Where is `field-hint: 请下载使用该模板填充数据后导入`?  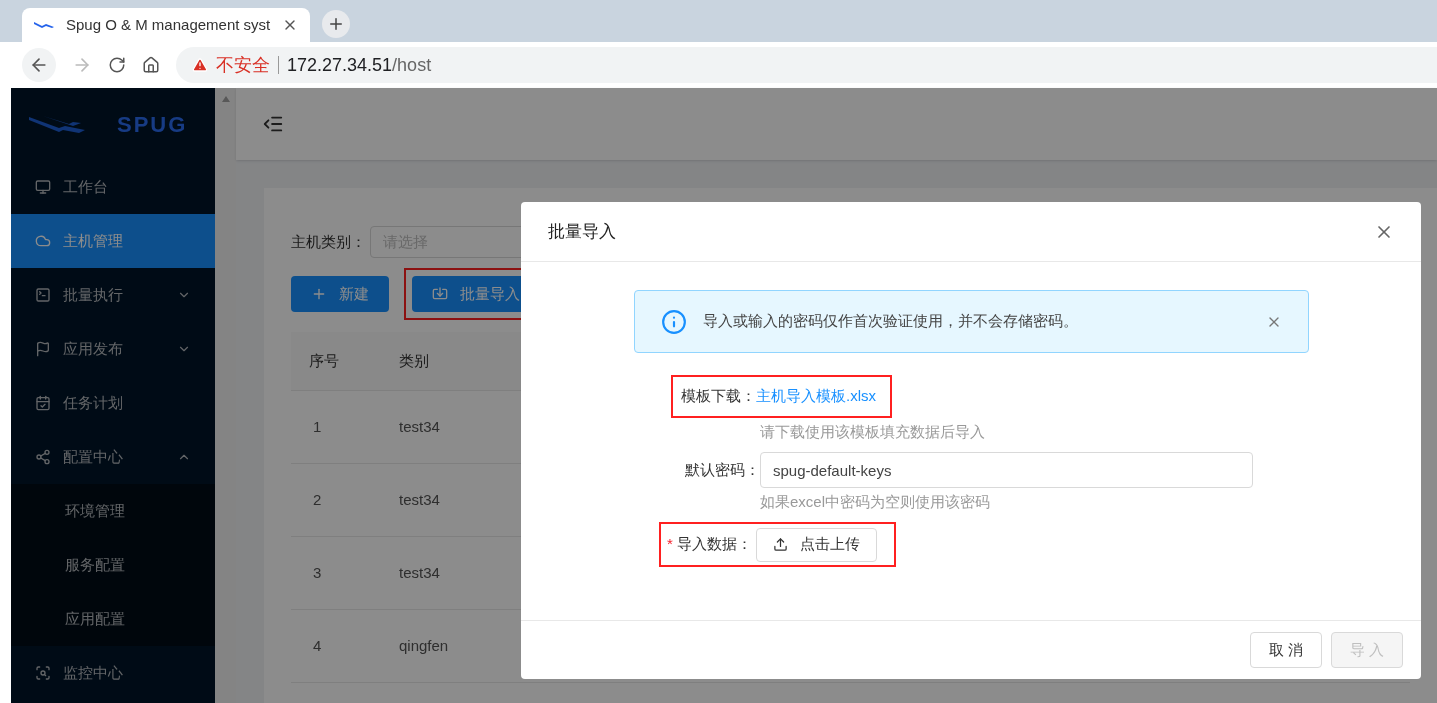 field-hint: 请下载使用该模板填充数据后导入 is located at coordinates (872, 432).